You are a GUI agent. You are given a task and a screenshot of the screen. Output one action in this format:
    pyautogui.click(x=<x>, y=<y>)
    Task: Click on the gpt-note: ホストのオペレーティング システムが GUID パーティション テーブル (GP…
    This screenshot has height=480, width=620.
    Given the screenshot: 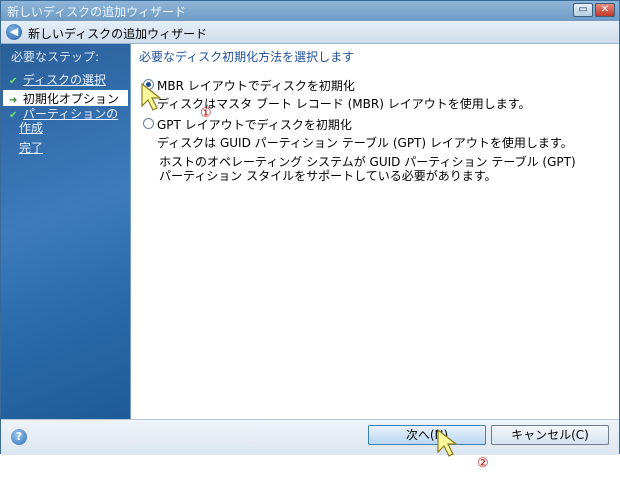 What is the action you would take?
    pyautogui.click(x=367, y=169)
    